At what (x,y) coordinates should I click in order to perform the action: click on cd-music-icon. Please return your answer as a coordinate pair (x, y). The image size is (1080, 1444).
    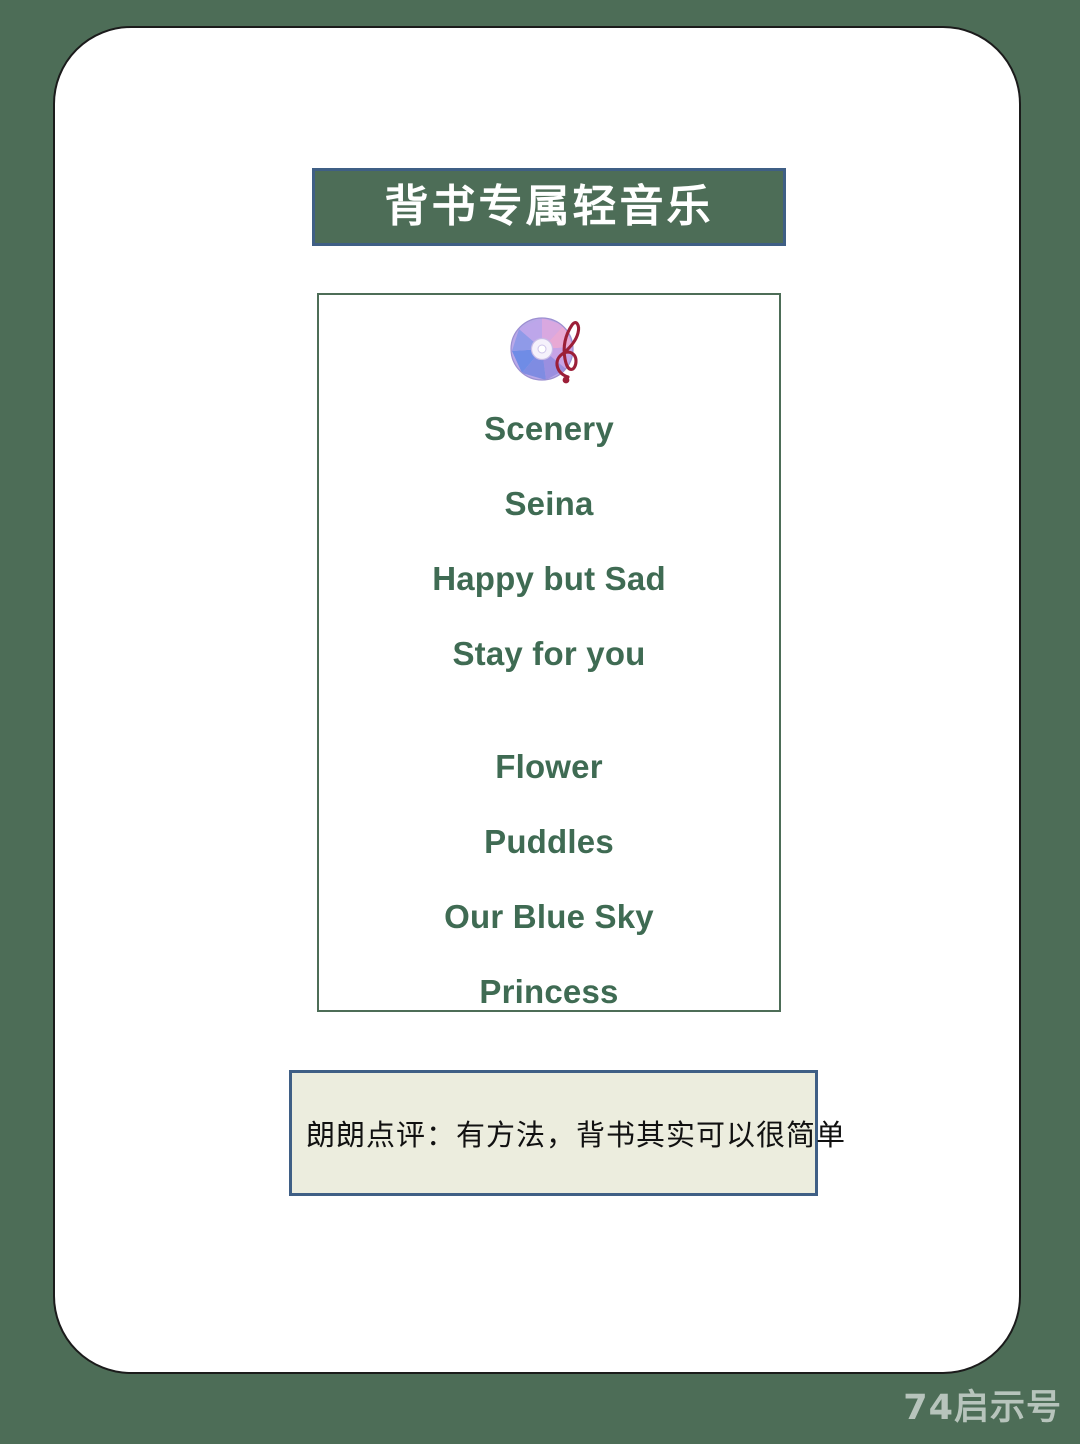
    Looking at the image, I should click on (549, 348).